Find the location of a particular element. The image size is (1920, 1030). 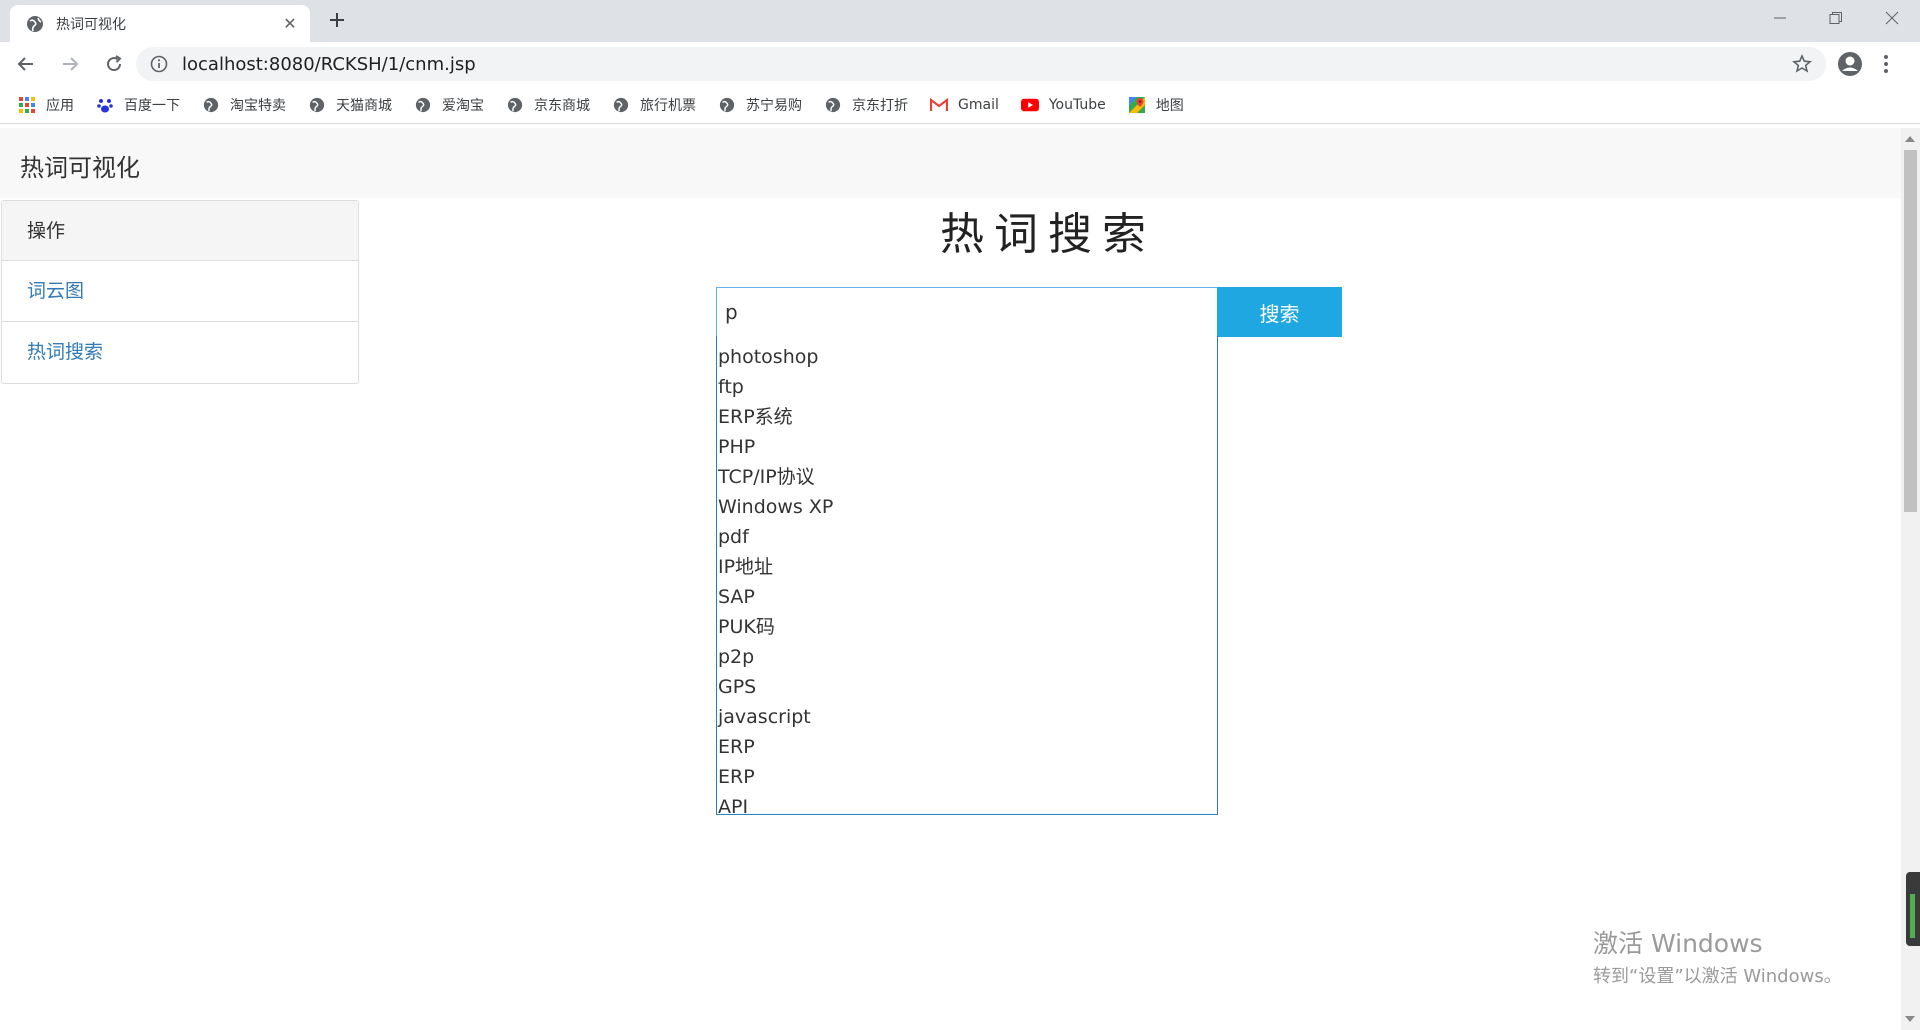

suggestion-item: javascript is located at coordinates (967, 717).